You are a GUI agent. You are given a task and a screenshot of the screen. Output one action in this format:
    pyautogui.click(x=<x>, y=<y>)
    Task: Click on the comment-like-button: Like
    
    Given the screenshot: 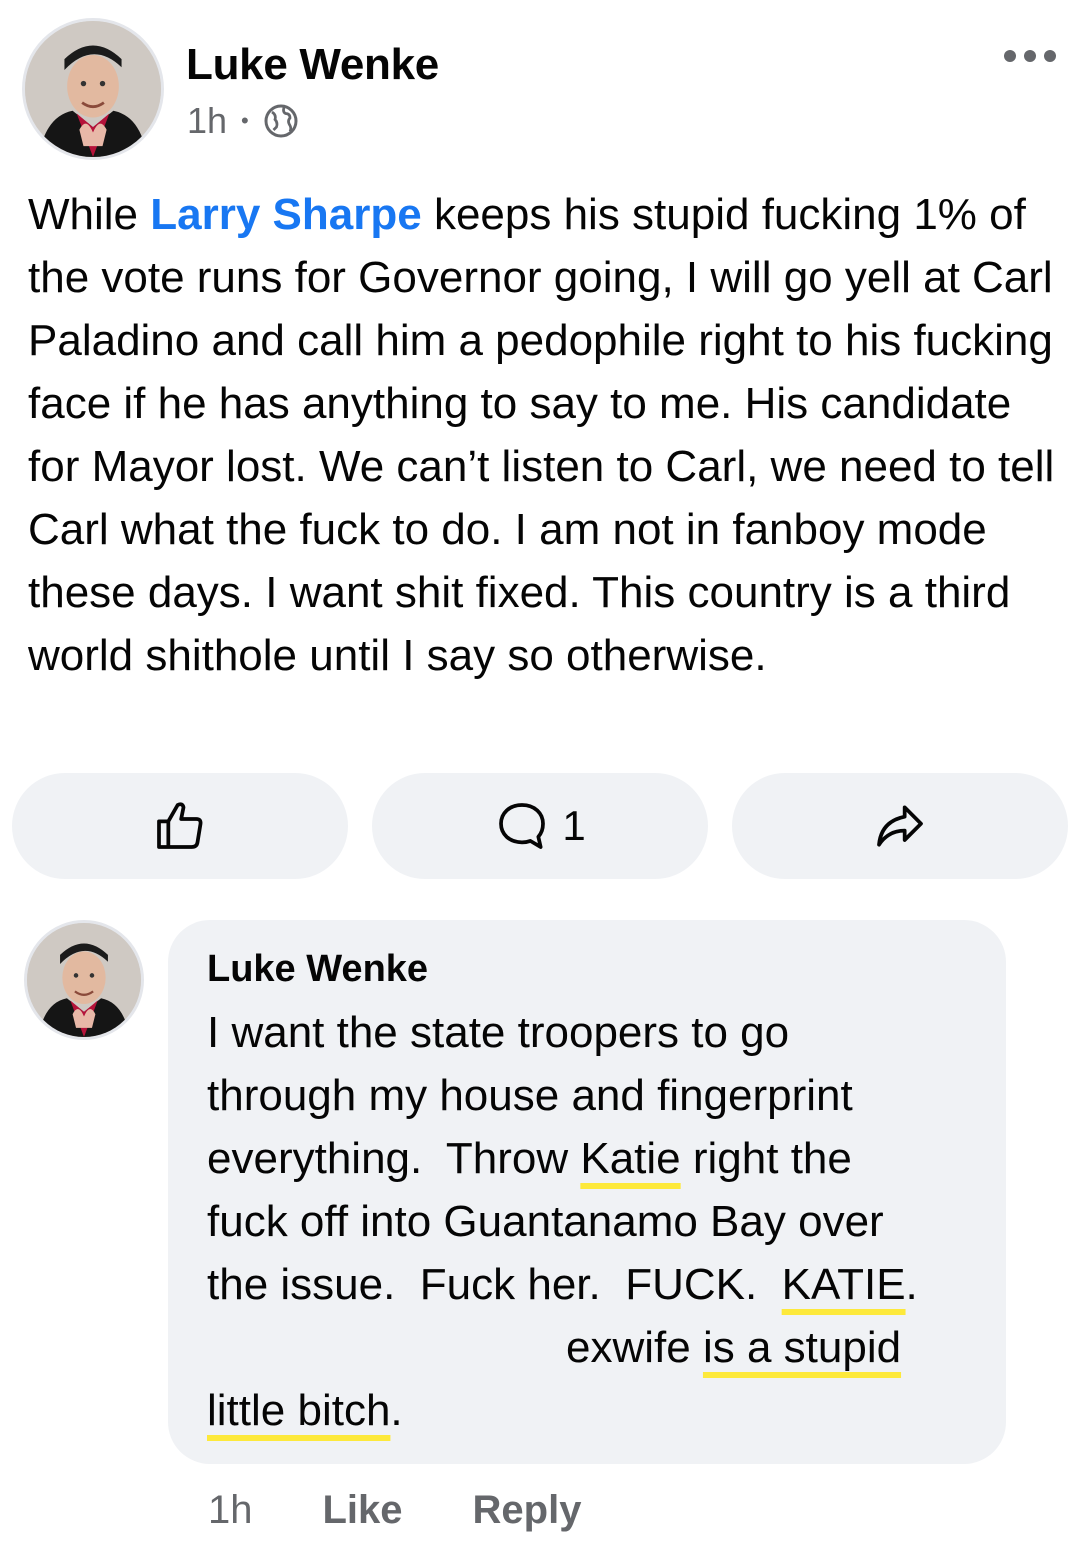 What is the action you would take?
    pyautogui.click(x=363, y=1510)
    